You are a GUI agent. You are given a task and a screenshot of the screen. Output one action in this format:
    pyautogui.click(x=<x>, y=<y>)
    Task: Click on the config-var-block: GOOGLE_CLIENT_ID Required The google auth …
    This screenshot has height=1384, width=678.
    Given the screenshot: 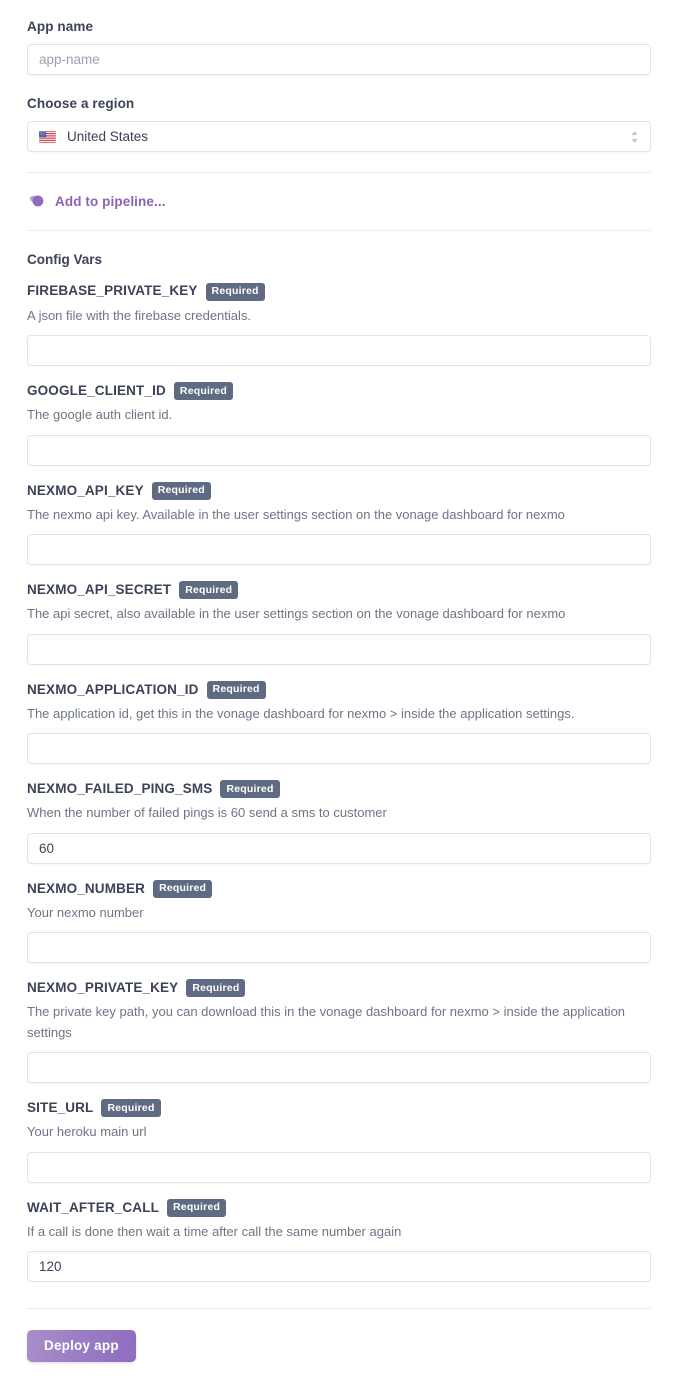 What is the action you would take?
    pyautogui.click(x=339, y=424)
    